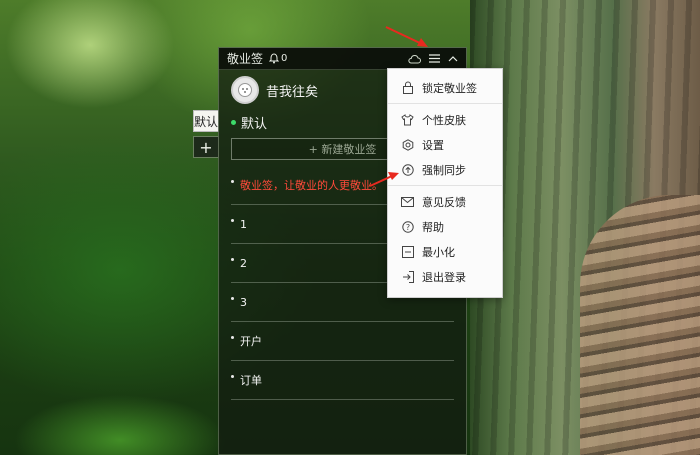  What do you see at coordinates (433, 145) in the screenshot?
I see `menu-item-label: 设置` at bounding box center [433, 145].